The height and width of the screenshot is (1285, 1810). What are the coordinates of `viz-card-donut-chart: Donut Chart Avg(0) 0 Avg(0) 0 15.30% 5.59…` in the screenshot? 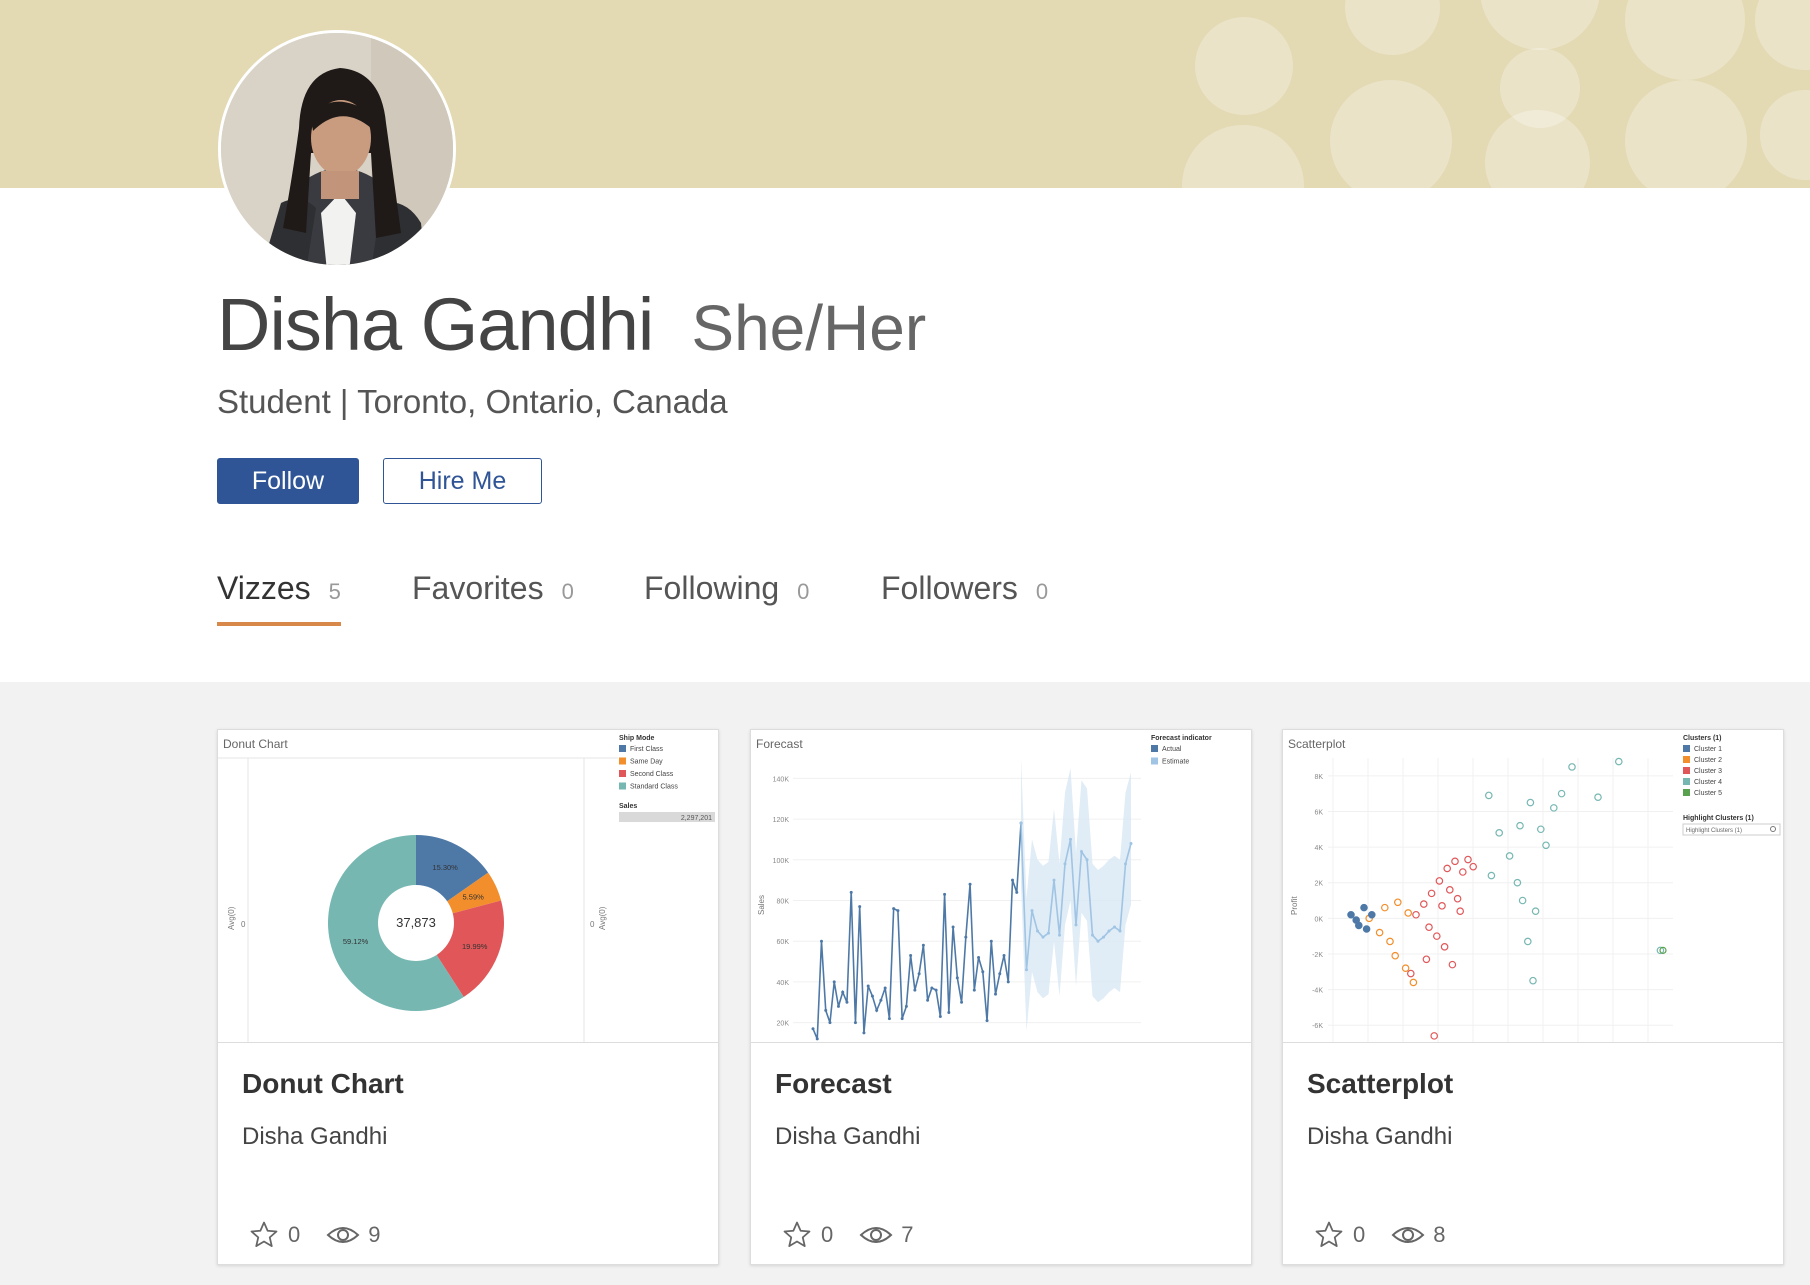 It's located at (468, 997).